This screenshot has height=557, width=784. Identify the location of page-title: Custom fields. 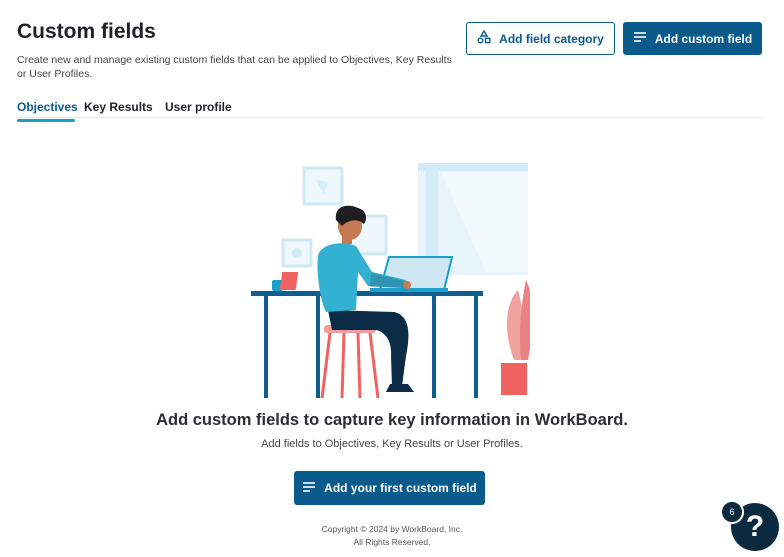
(86, 31).